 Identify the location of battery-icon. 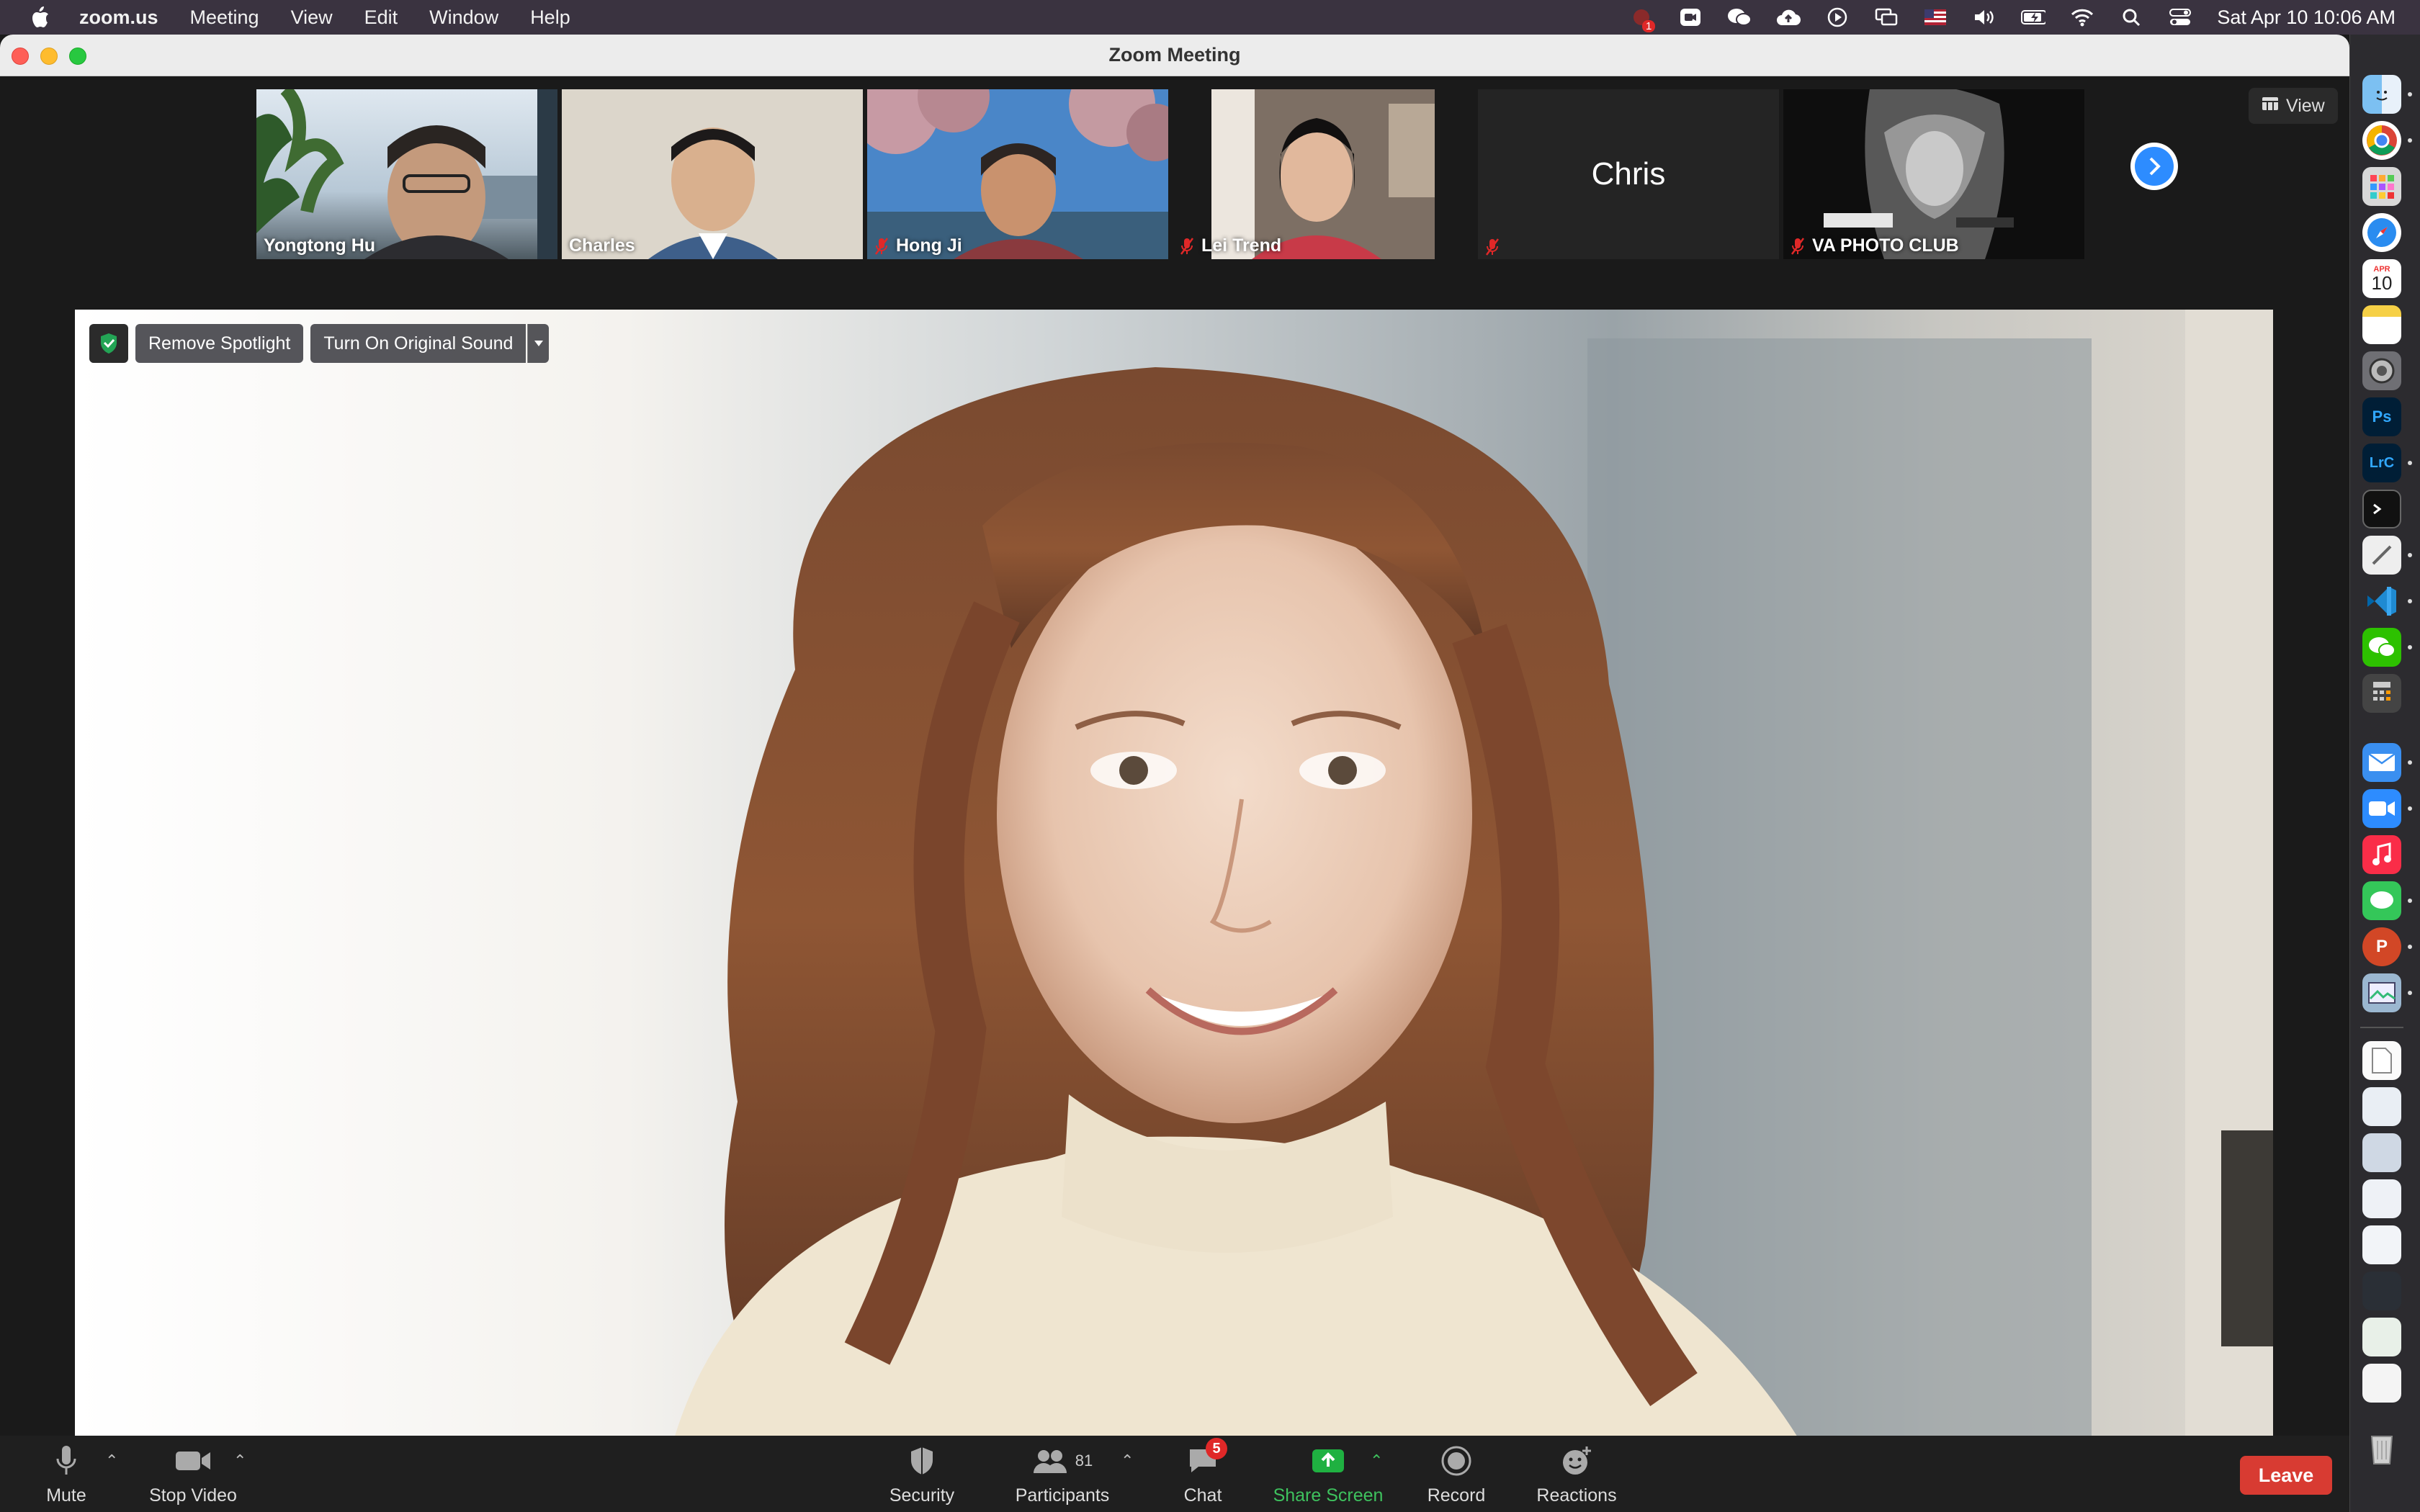
(2034, 17).